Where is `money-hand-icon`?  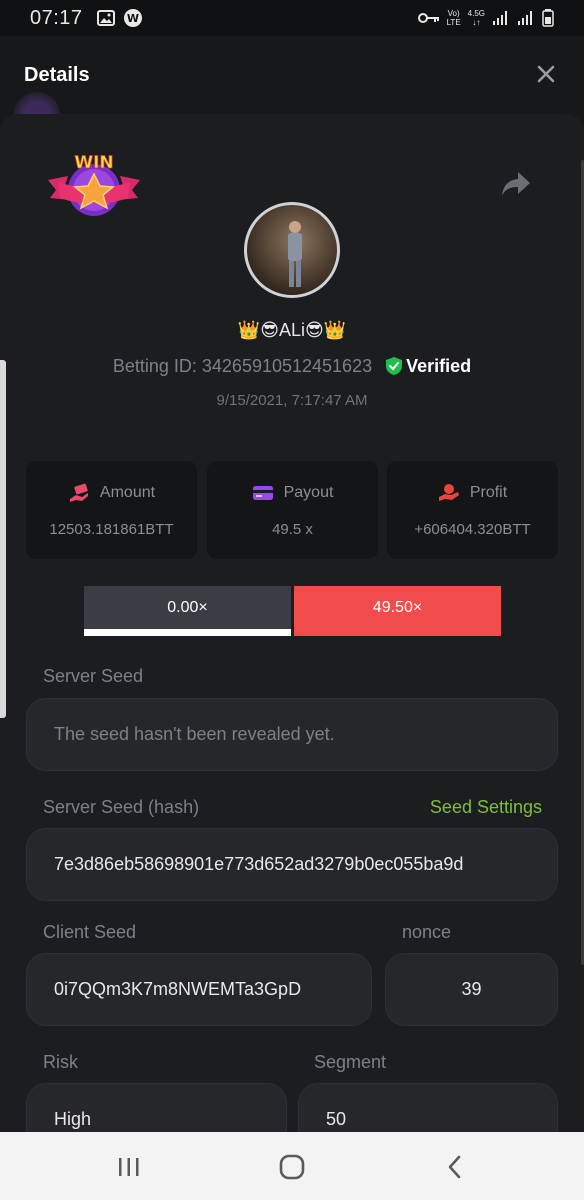
money-hand-icon is located at coordinates (78, 492).